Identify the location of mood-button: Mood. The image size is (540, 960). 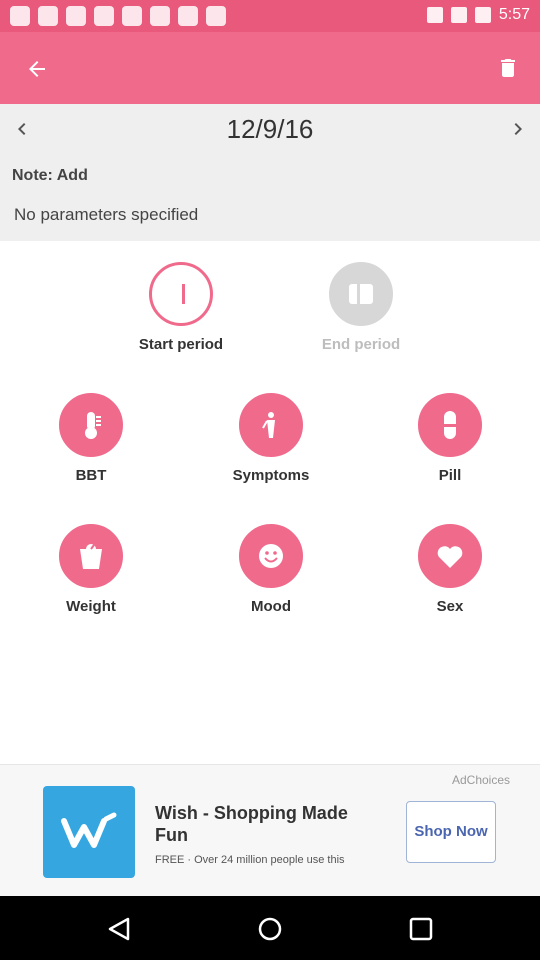
(271, 569).